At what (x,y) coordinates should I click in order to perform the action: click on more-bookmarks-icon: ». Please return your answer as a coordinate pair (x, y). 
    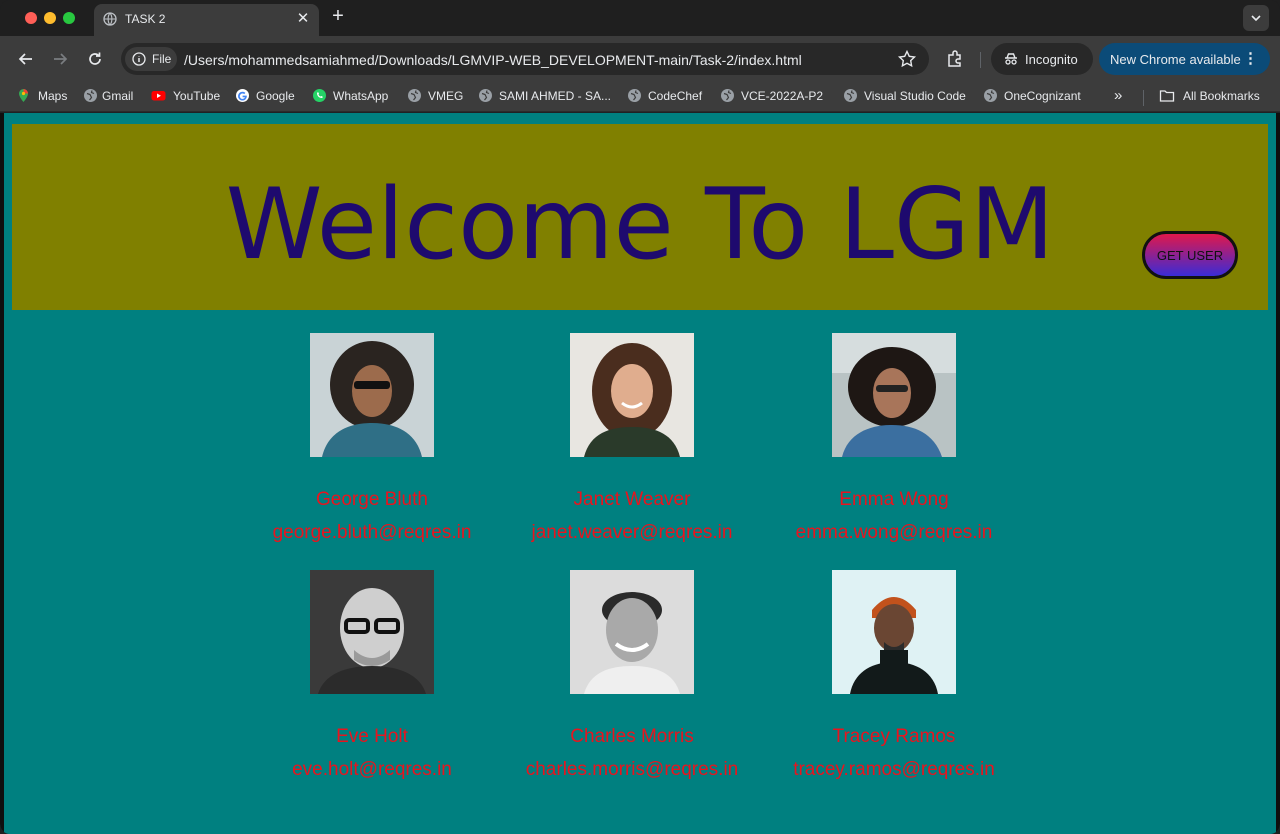
    Looking at the image, I should click on (1118, 95).